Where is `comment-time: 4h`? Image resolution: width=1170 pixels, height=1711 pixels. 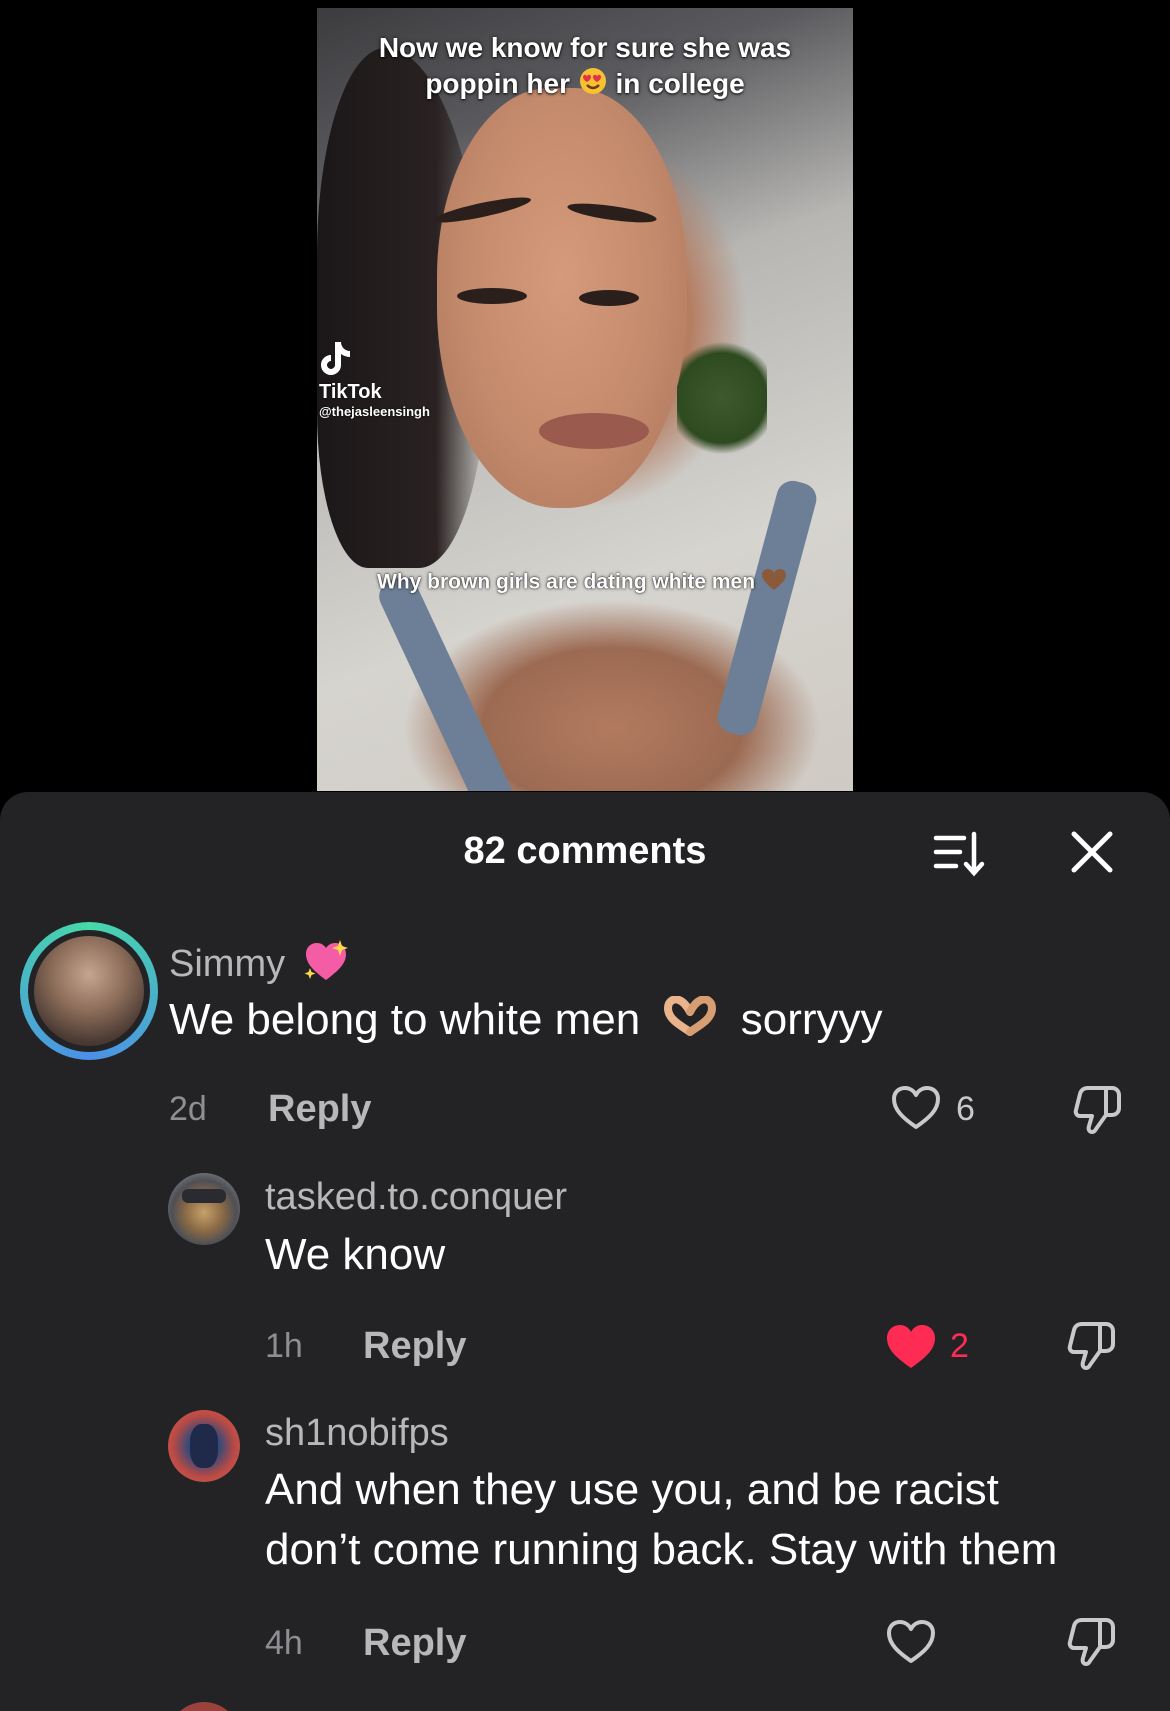
comment-time: 4h is located at coordinates (284, 1643).